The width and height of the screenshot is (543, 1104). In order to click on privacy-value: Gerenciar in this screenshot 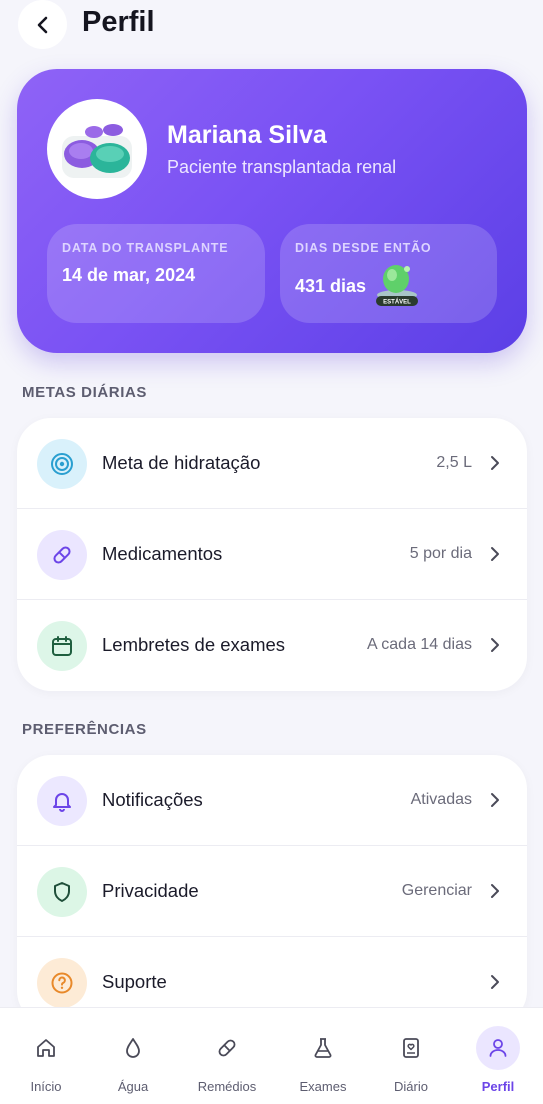, I will do `click(436, 890)`.